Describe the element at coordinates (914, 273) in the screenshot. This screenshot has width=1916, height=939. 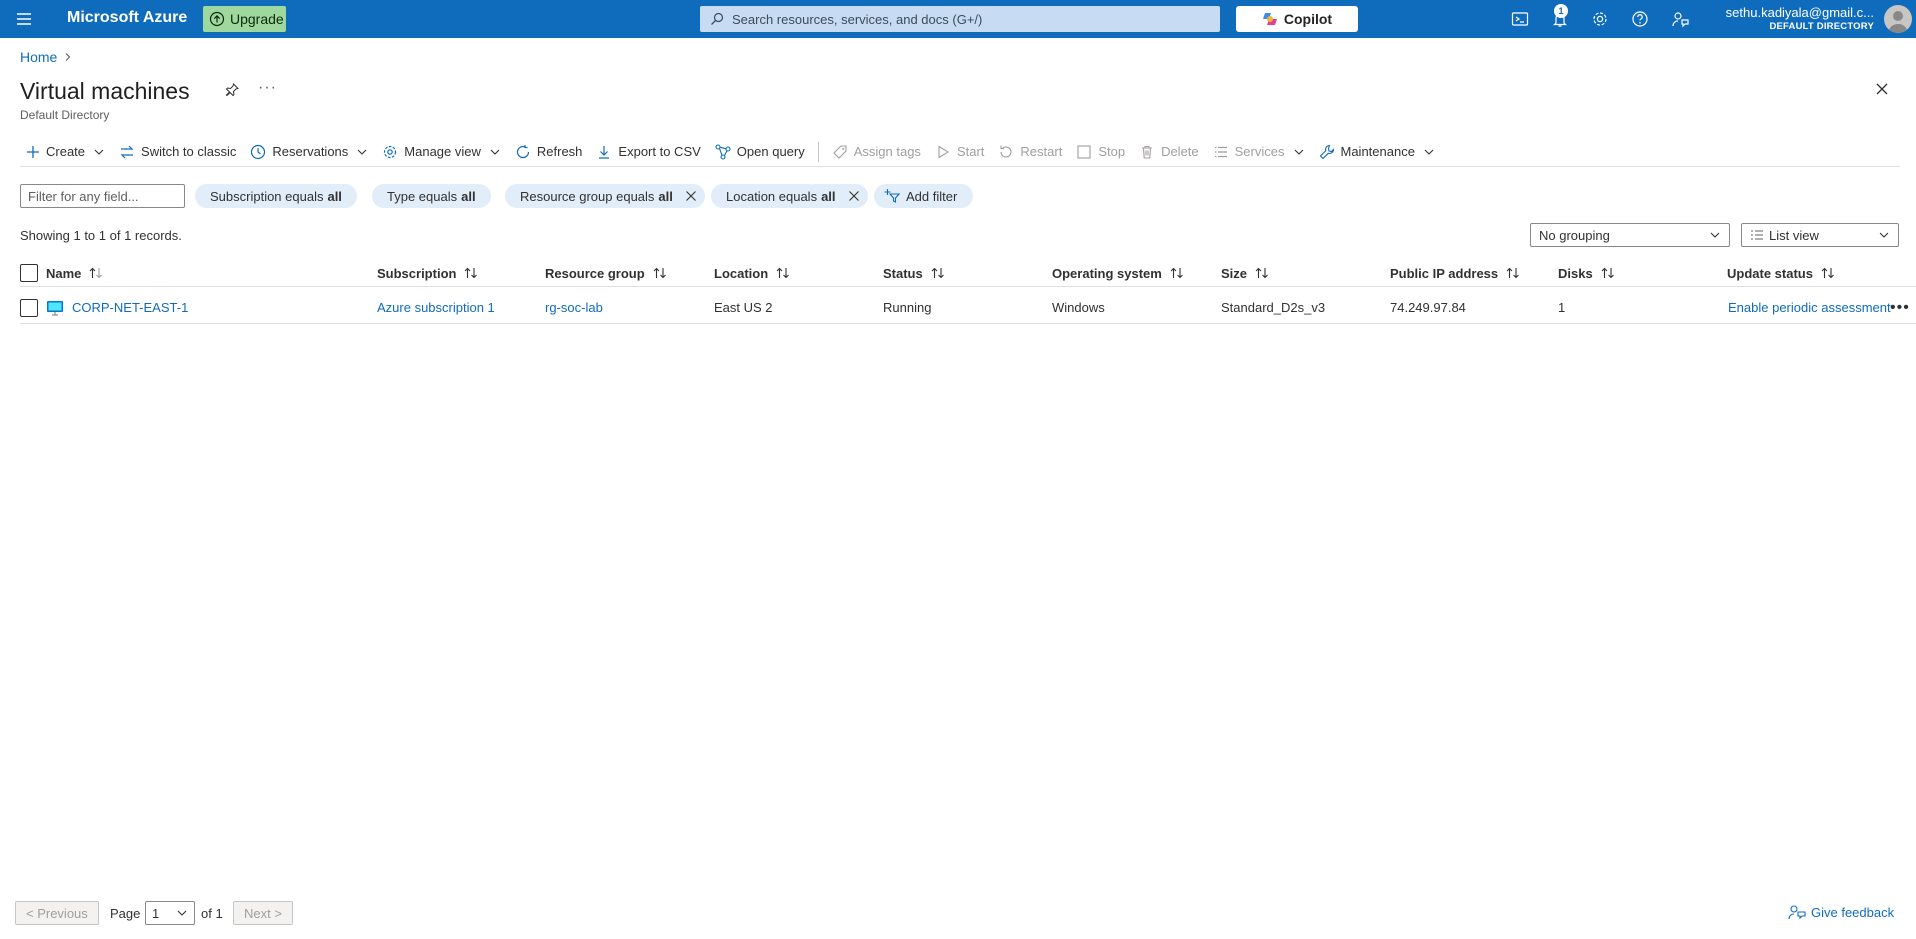
I see `column-header-status: Status` at that location.